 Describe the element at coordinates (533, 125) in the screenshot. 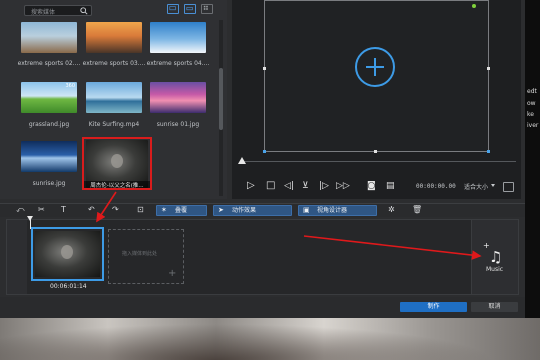

I see `desktop-fragment: iver` at that location.